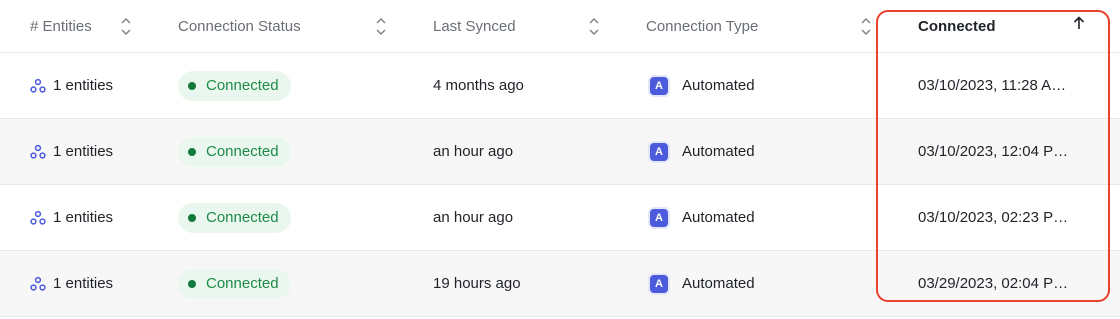 Image resolution: width=1120 pixels, height=319 pixels. Describe the element at coordinates (1080, 25) in the screenshot. I see `arrow-up-icon` at that location.